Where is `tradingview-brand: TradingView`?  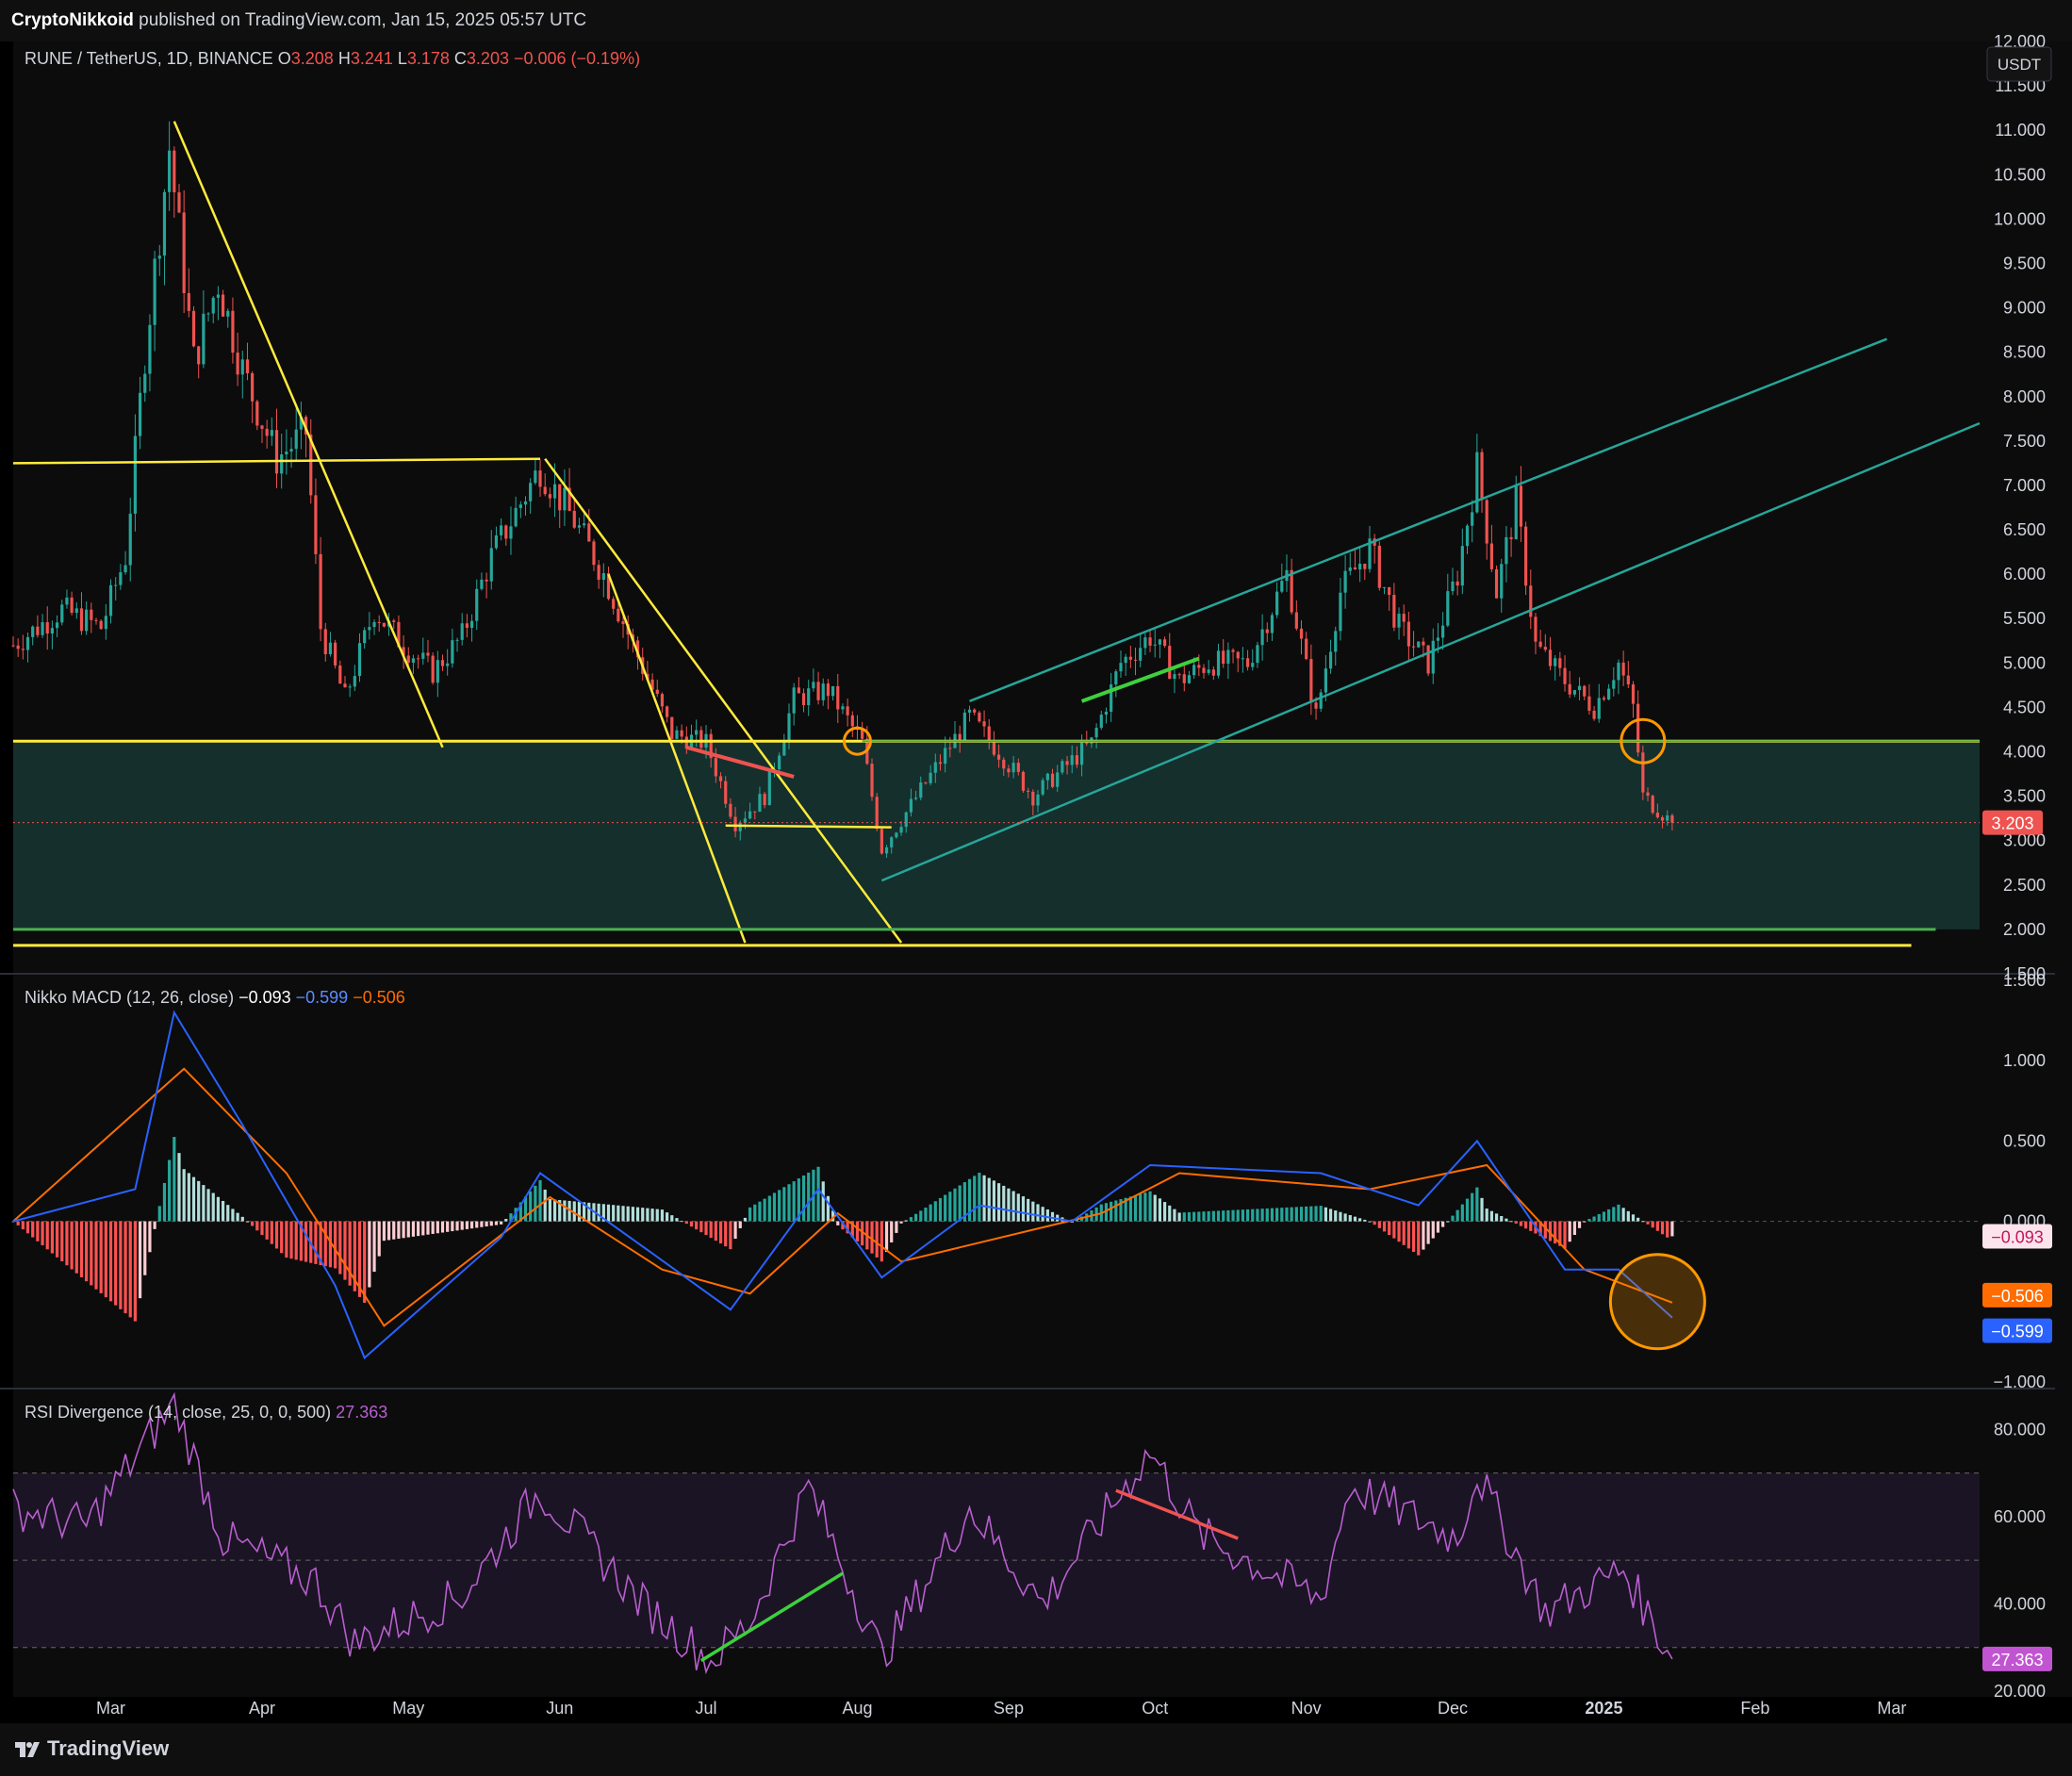
tradingview-brand: TradingView is located at coordinates (108, 1748).